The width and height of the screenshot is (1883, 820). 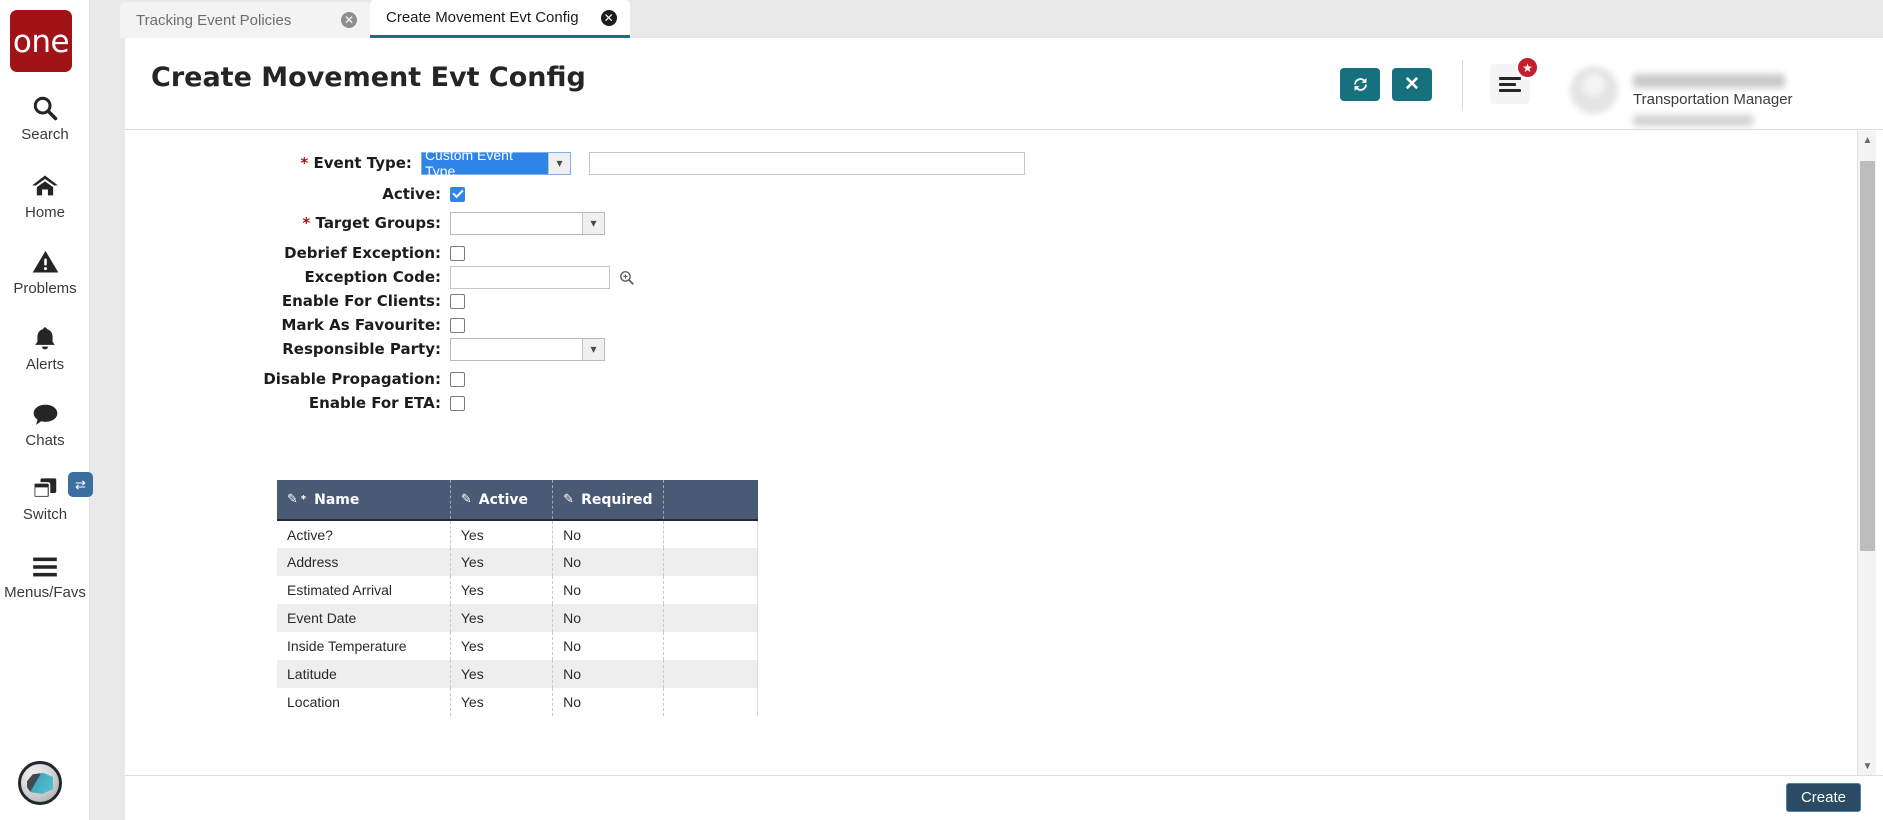 What do you see at coordinates (44, 212) in the screenshot?
I see `rail-label-home: Home` at bounding box center [44, 212].